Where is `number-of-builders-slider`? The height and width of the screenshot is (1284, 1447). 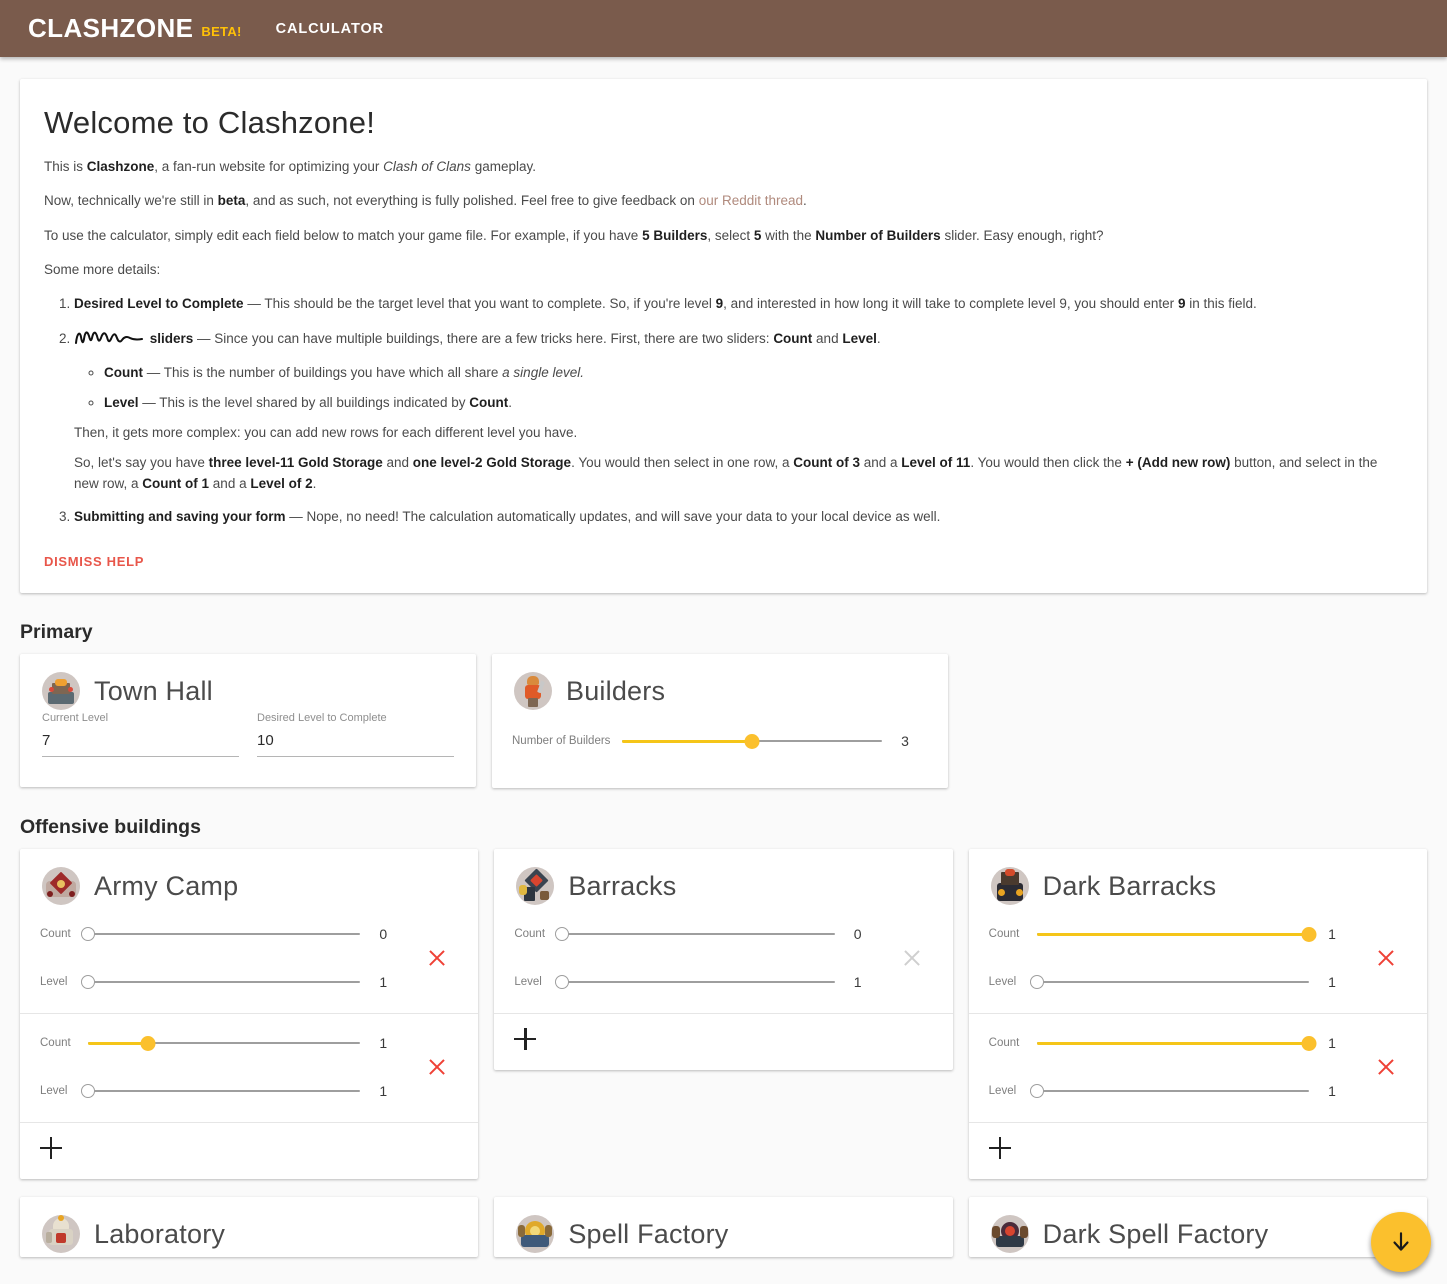 number-of-builders-slider is located at coordinates (752, 741).